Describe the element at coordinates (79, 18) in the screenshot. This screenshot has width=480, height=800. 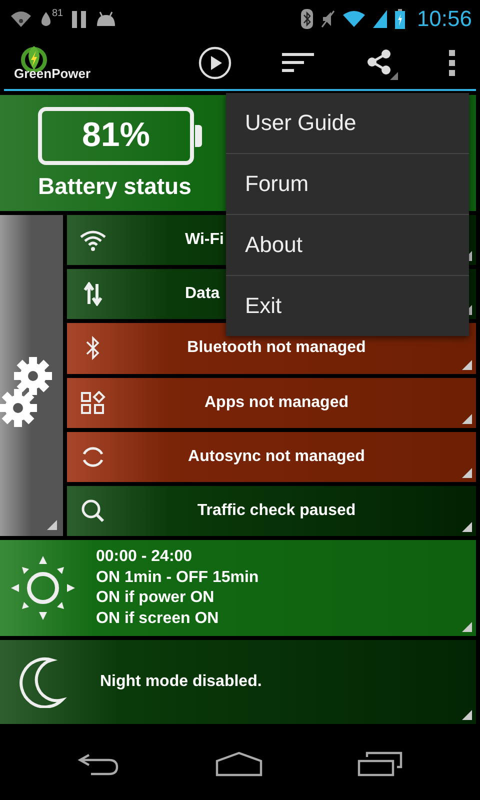
I see `pause-icon` at that location.